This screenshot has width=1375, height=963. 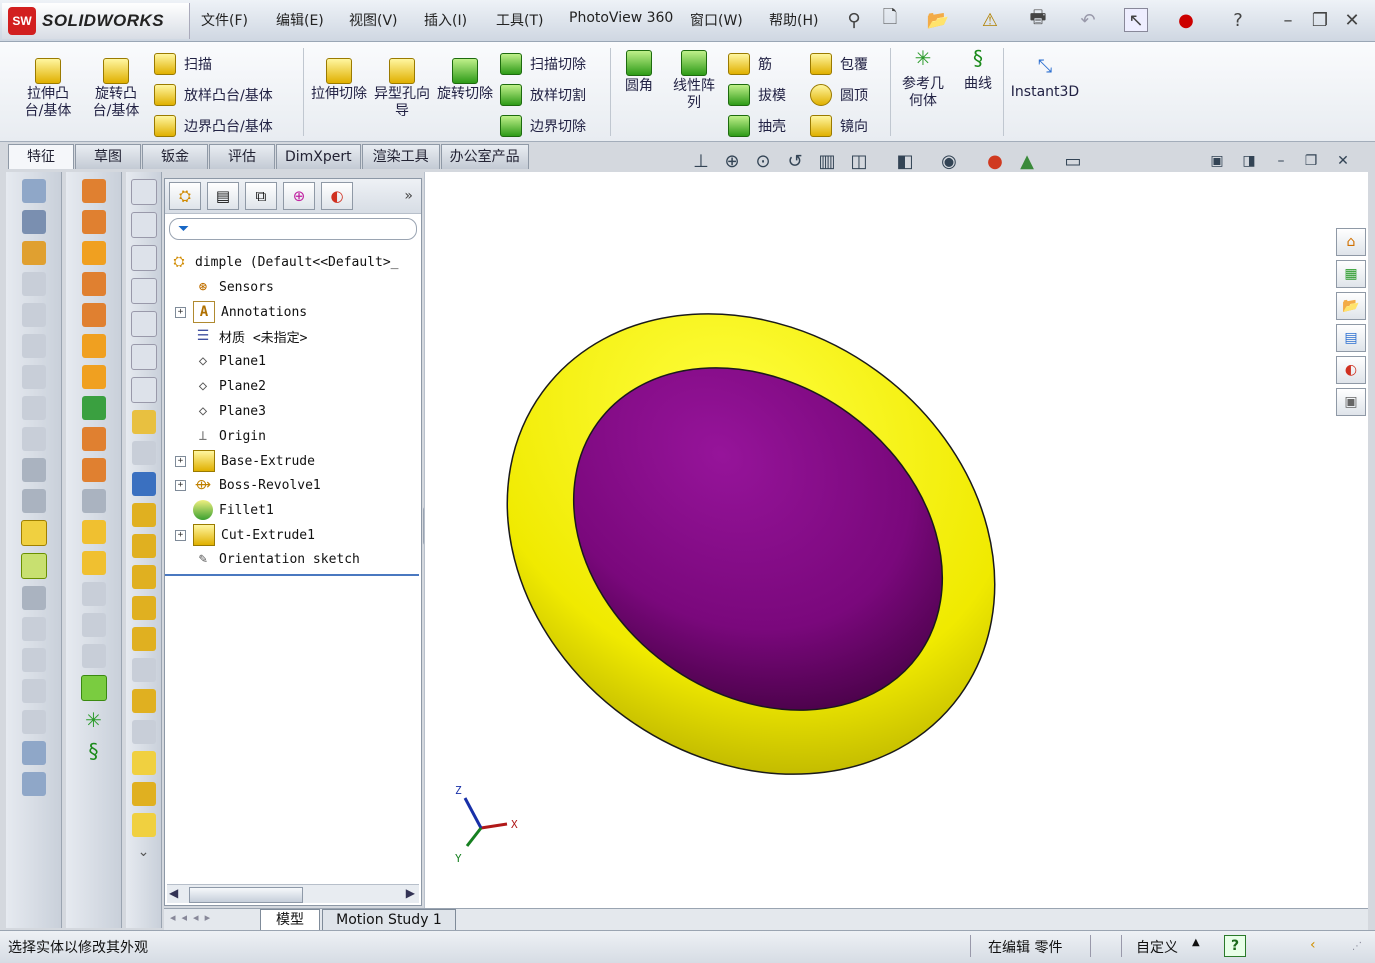 What do you see at coordinates (1136, 20) in the screenshot?
I see `select-arrow-icon: ↖` at bounding box center [1136, 20].